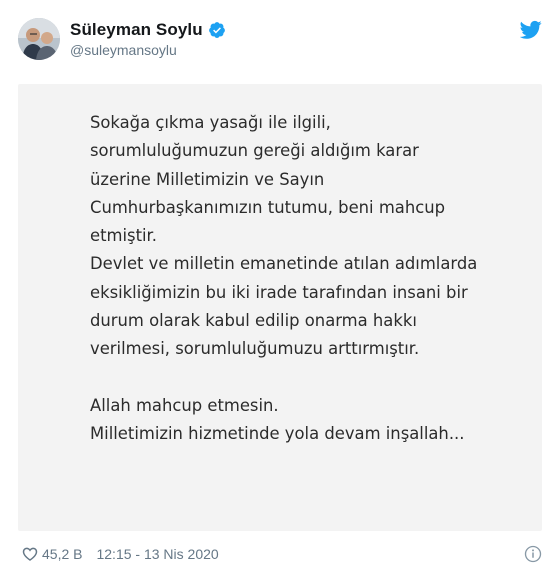 The image size is (560, 574). Describe the element at coordinates (30, 554) in the screenshot. I see `heart-icon` at that location.